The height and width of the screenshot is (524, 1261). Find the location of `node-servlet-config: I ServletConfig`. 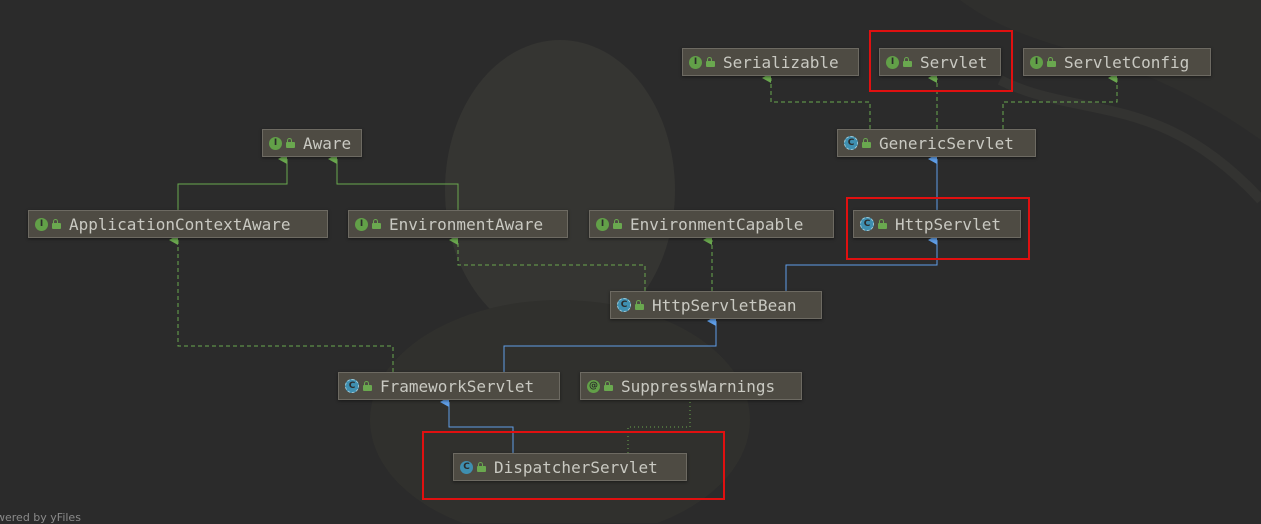

node-servlet-config: I ServletConfig is located at coordinates (1117, 62).